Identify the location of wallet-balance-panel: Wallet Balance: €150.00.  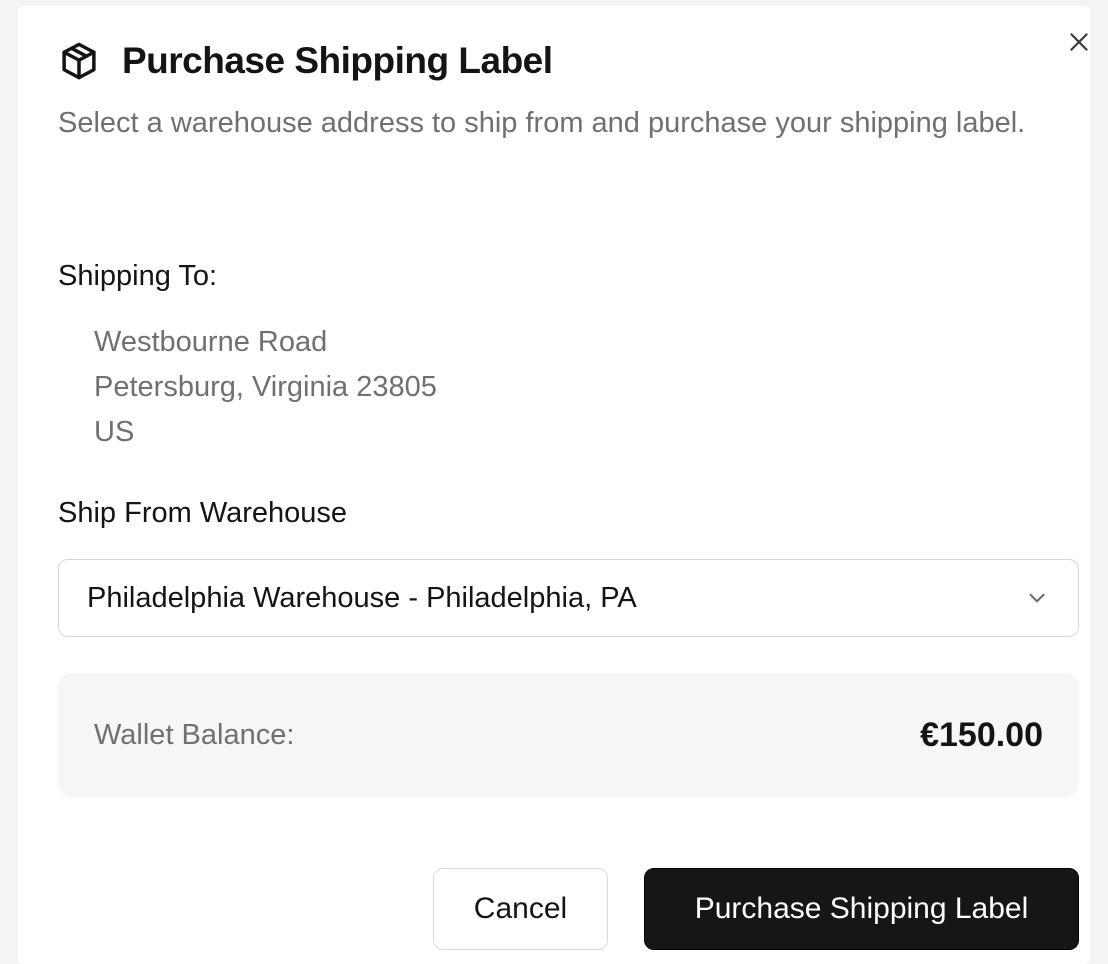
(568, 735).